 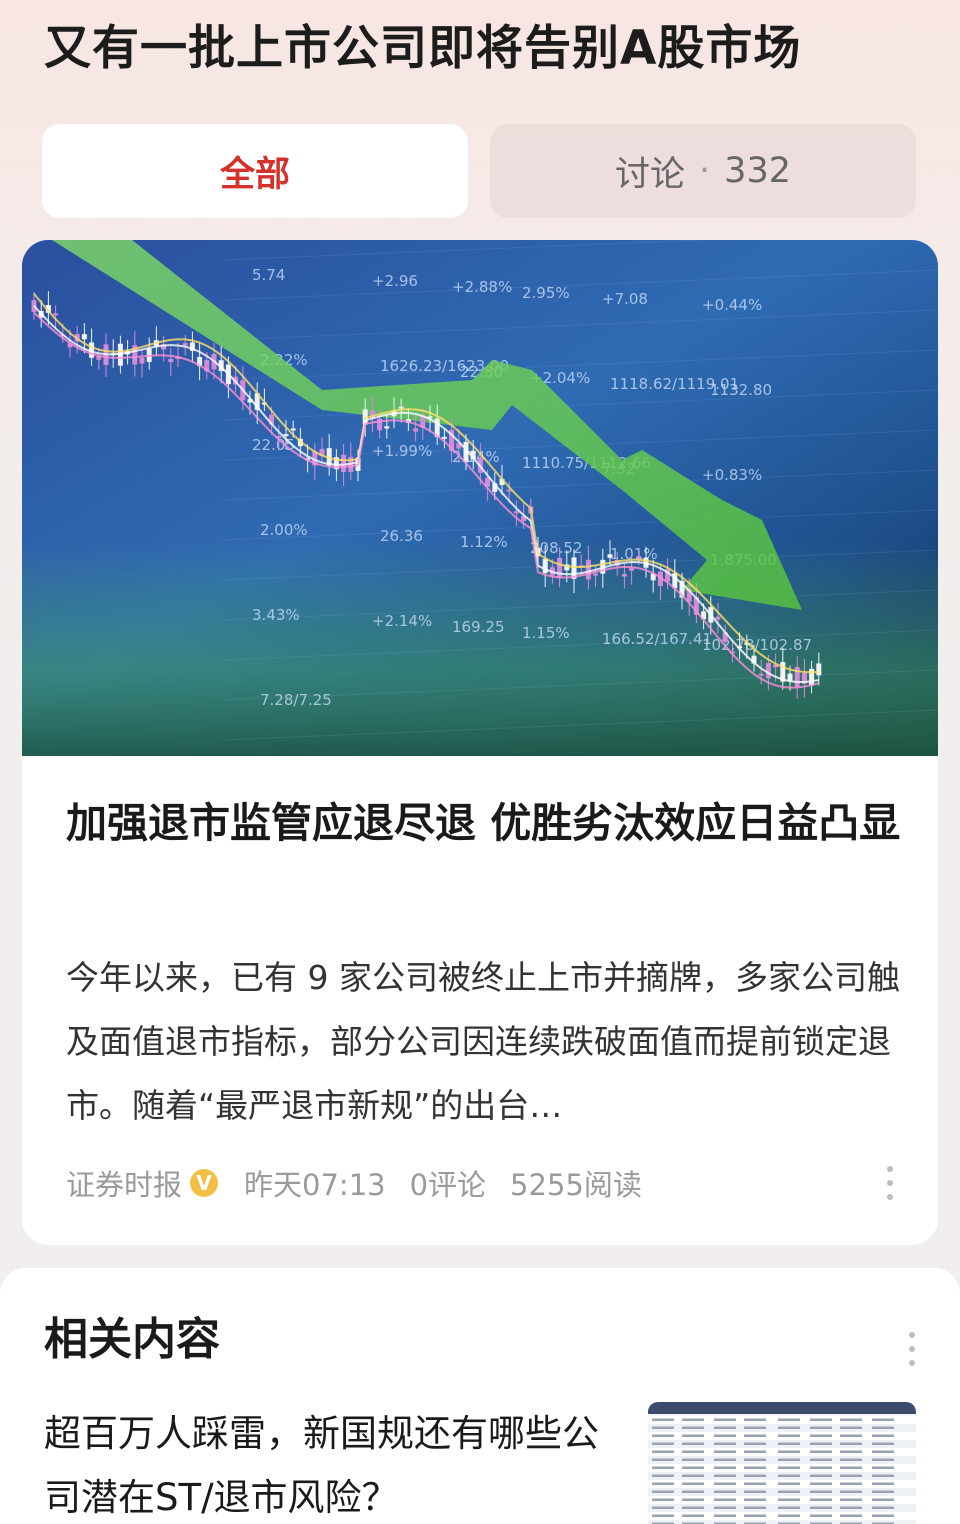 I want to click on ticker-text: +0.44%, so click(x=732, y=305).